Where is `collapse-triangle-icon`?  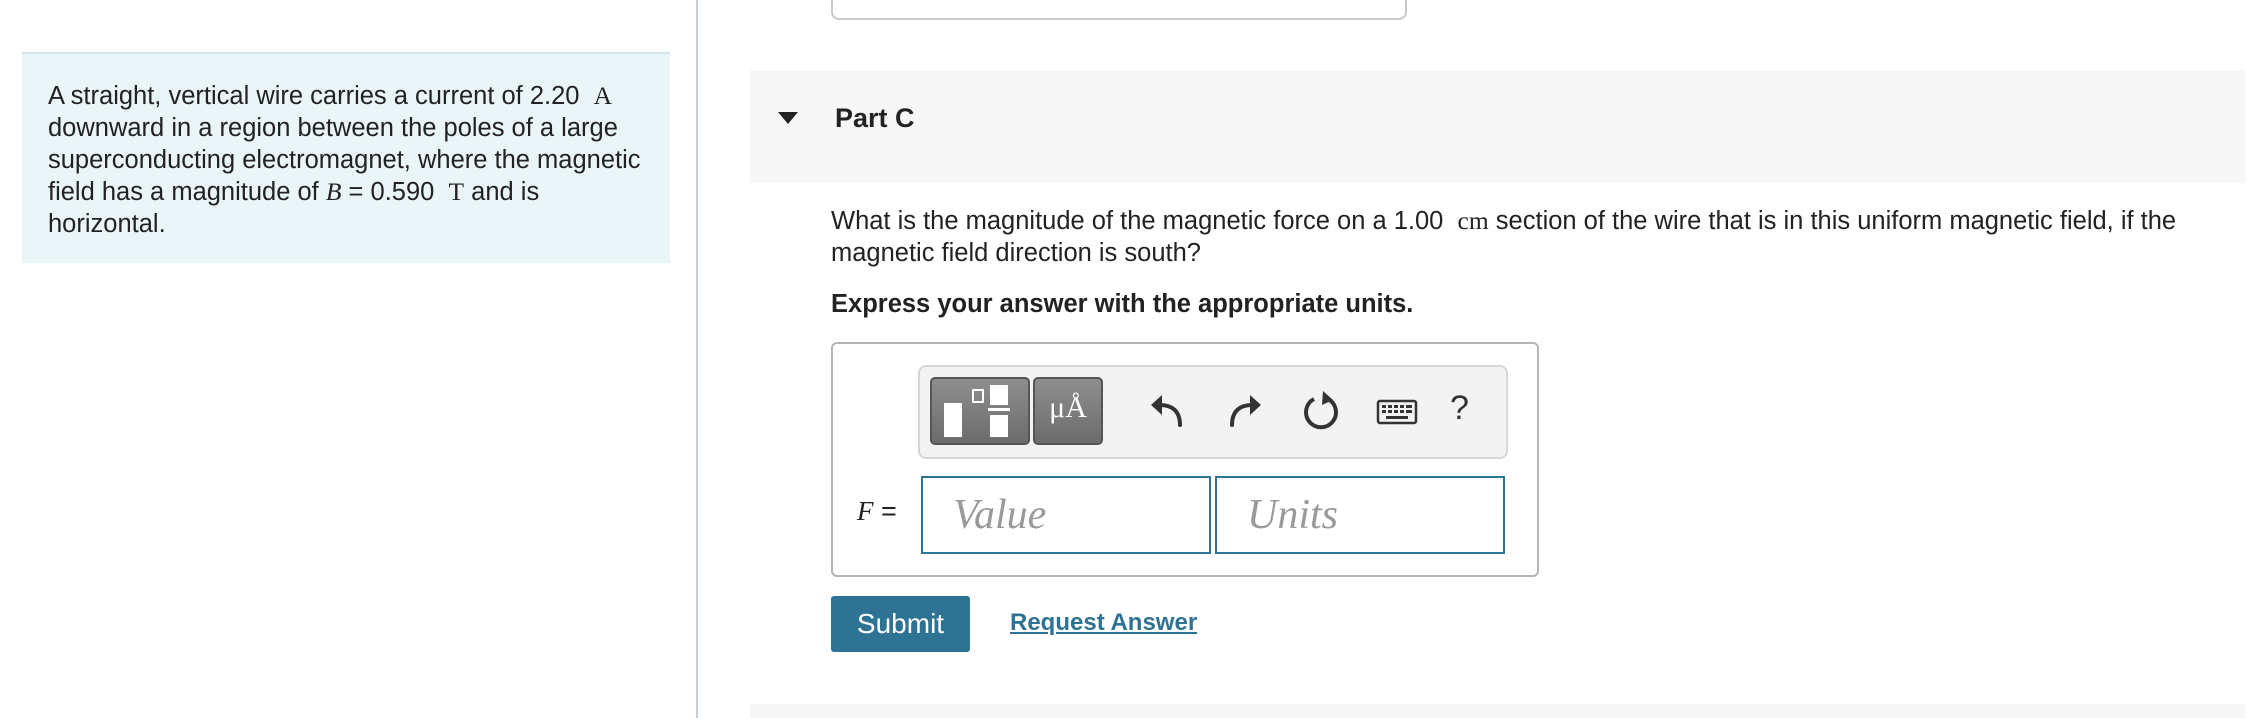 collapse-triangle-icon is located at coordinates (788, 118).